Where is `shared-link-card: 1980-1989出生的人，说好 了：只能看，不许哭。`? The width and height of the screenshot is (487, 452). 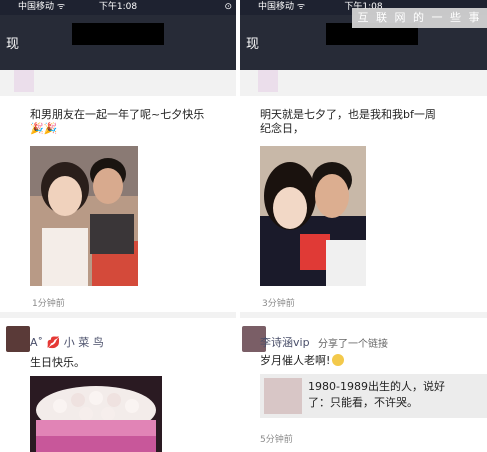 shared-link-card: 1980-1989出生的人，说好 了：只能看，不许哭。 is located at coordinates (373, 396).